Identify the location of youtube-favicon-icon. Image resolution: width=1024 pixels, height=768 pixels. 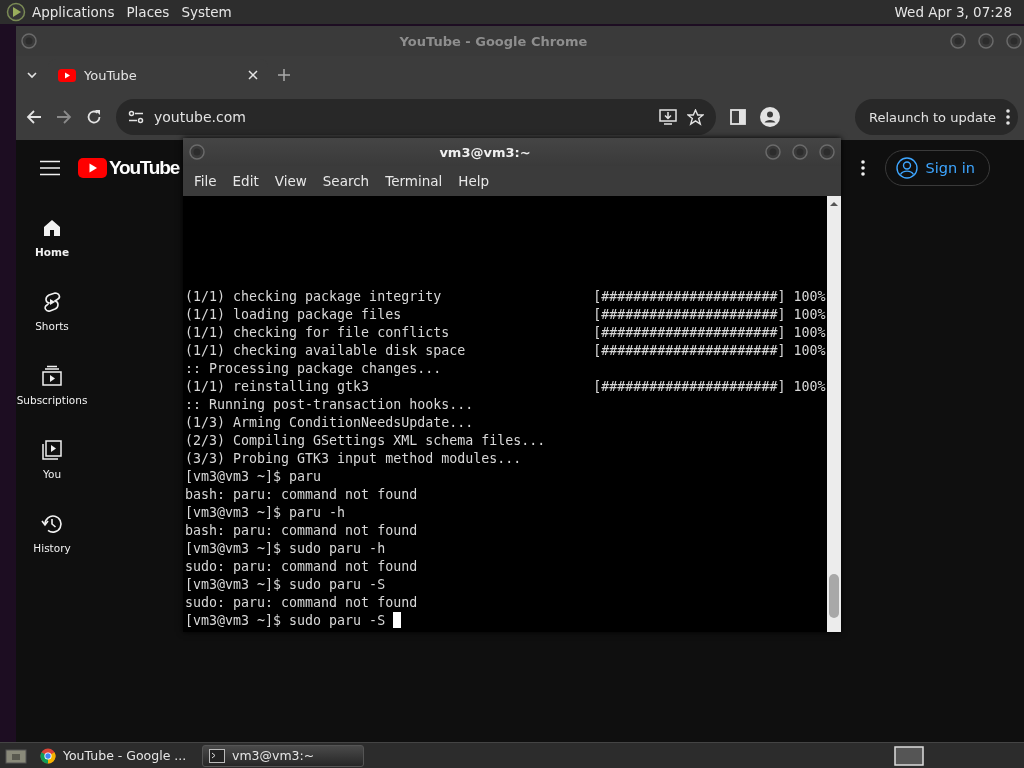
(67, 75).